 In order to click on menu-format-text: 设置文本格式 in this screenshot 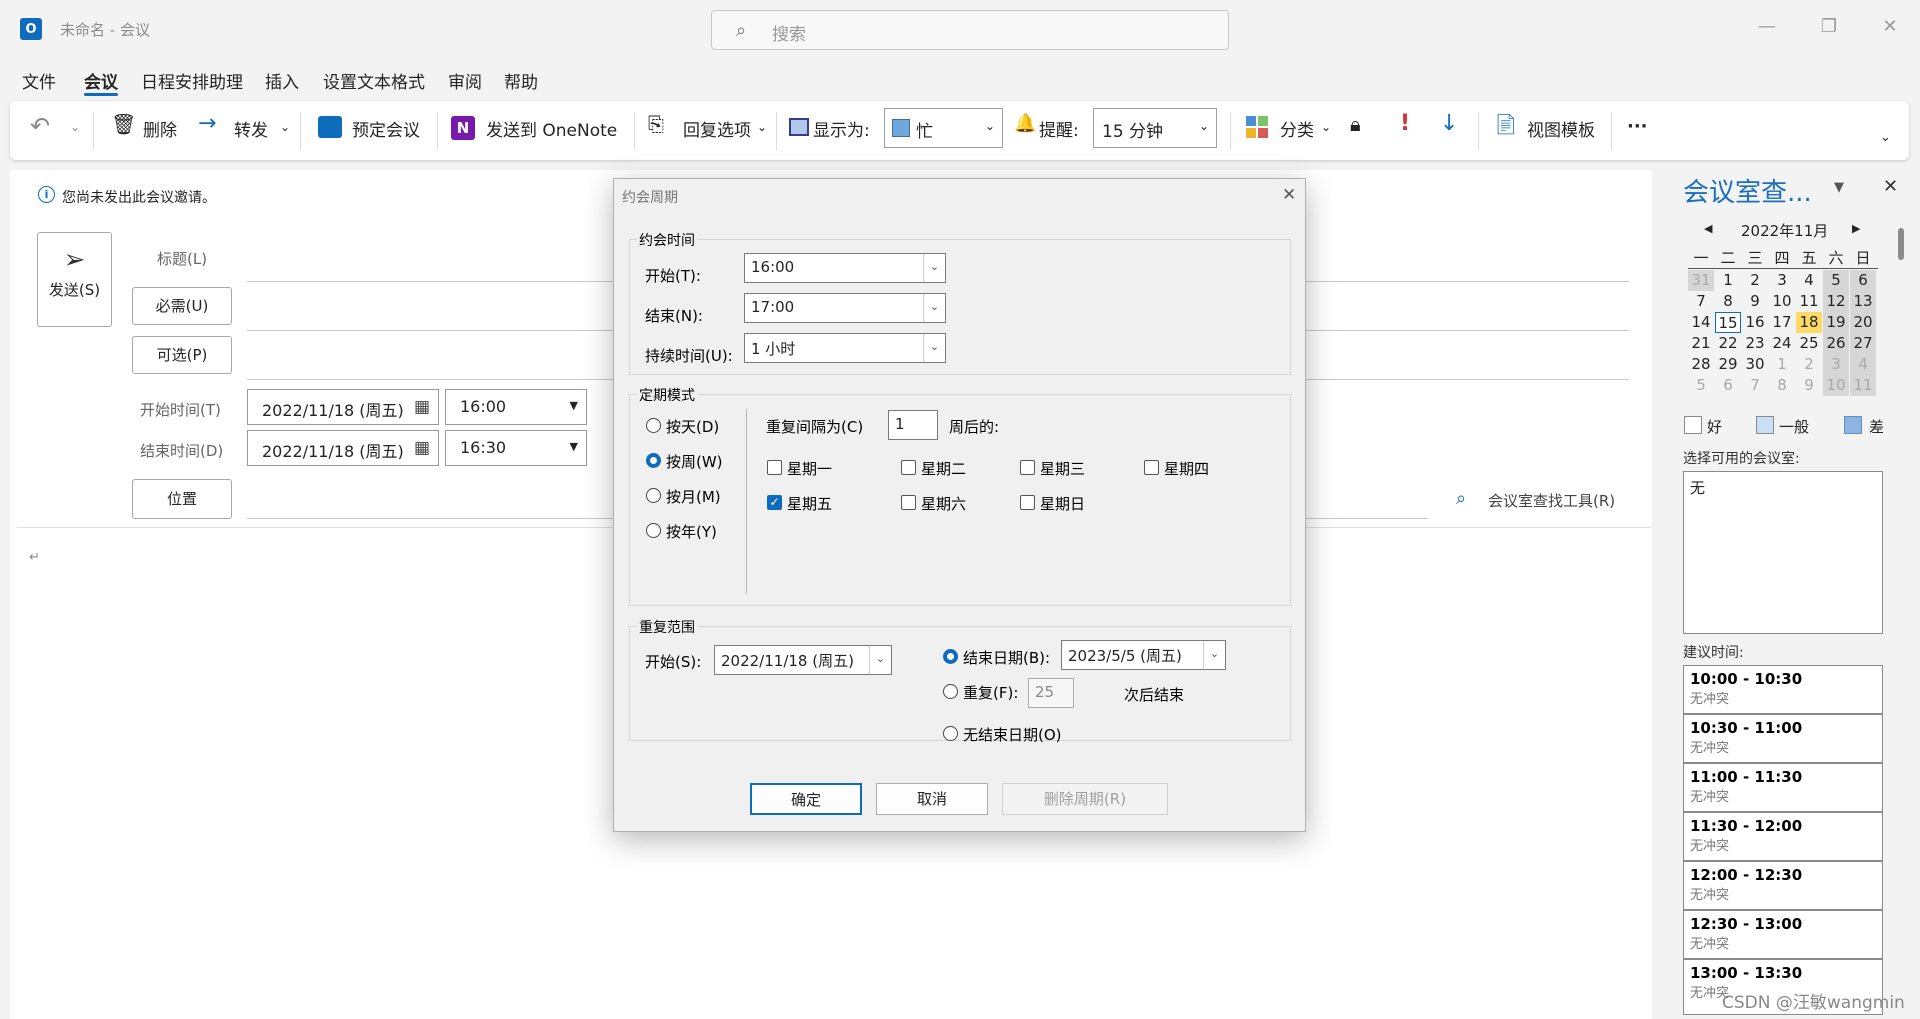, I will do `click(374, 80)`.